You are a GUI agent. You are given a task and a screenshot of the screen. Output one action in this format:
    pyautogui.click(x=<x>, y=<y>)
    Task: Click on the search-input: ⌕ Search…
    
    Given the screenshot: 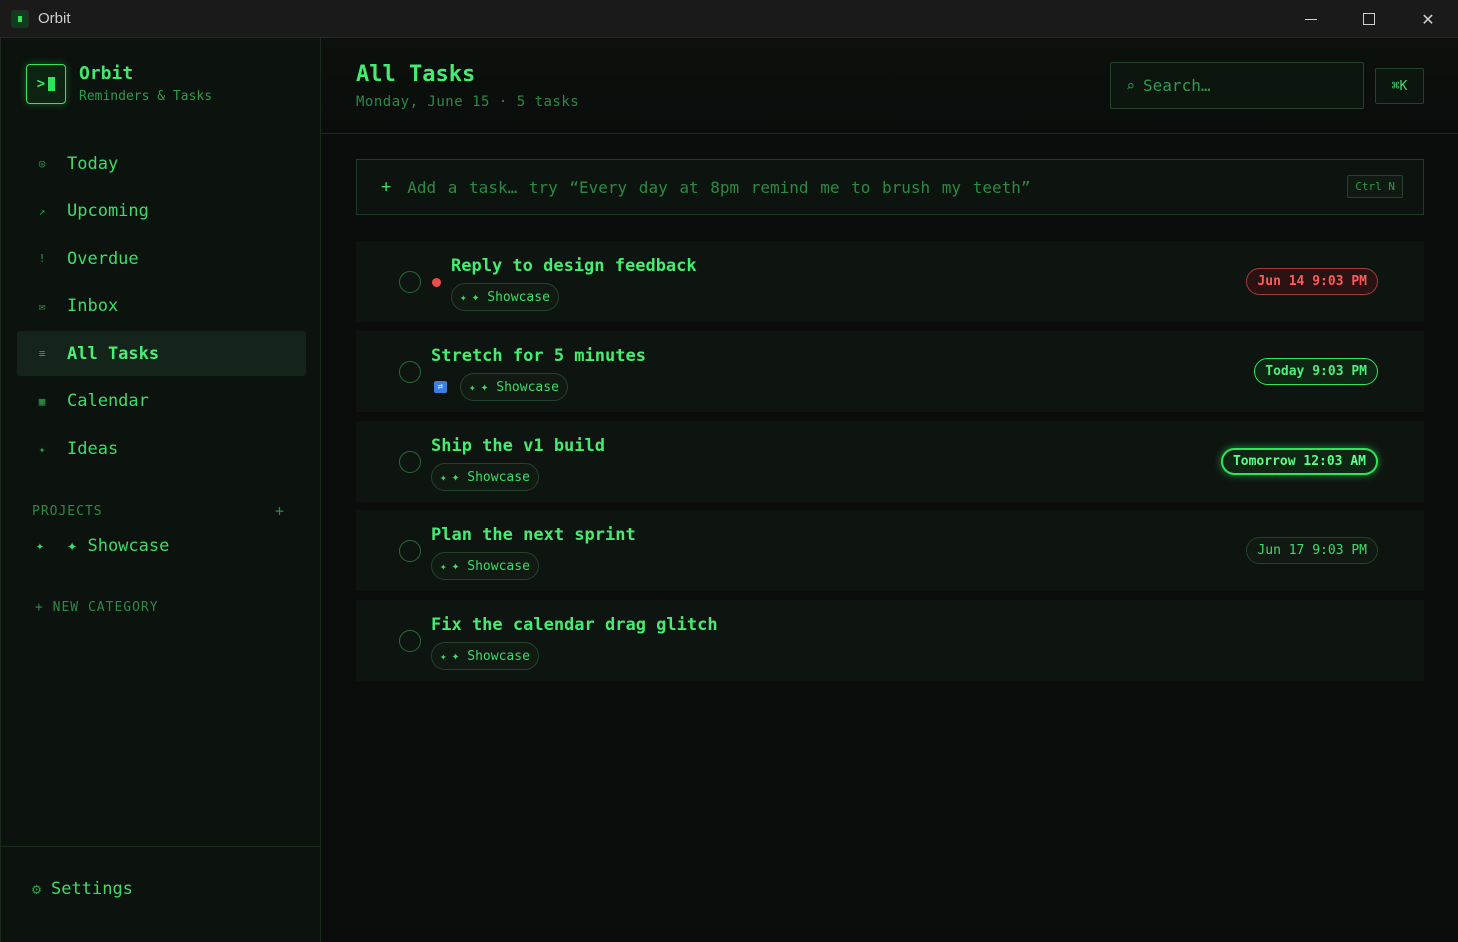 What is the action you would take?
    pyautogui.click(x=1237, y=85)
    